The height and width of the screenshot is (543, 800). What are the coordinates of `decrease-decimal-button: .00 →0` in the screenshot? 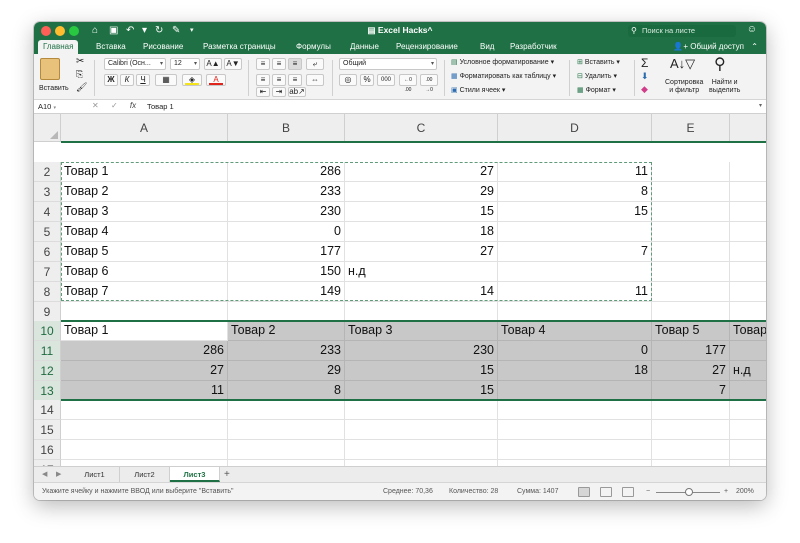 It's located at (429, 83).